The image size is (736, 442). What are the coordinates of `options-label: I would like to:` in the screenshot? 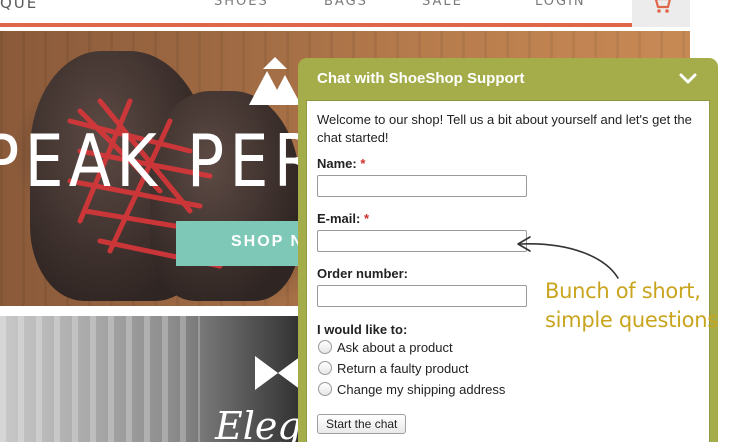 It's located at (362, 329).